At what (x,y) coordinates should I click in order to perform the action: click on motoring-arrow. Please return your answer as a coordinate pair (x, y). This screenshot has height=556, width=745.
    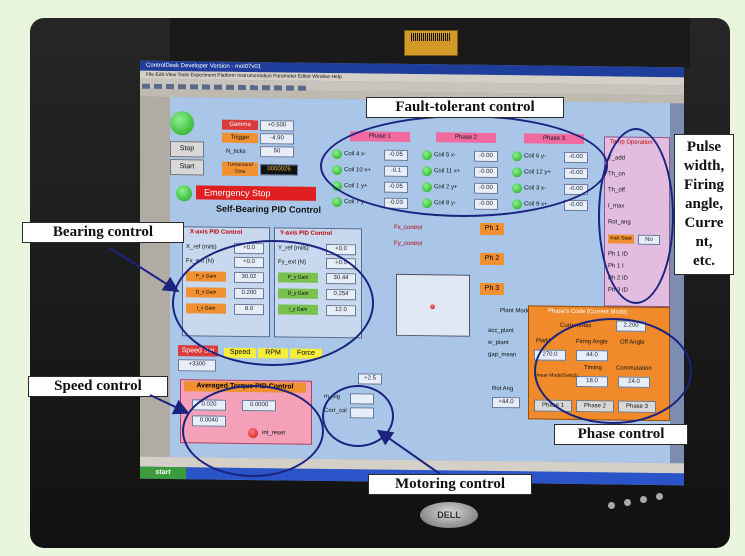
    Looking at the image, I should click on (408, 452).